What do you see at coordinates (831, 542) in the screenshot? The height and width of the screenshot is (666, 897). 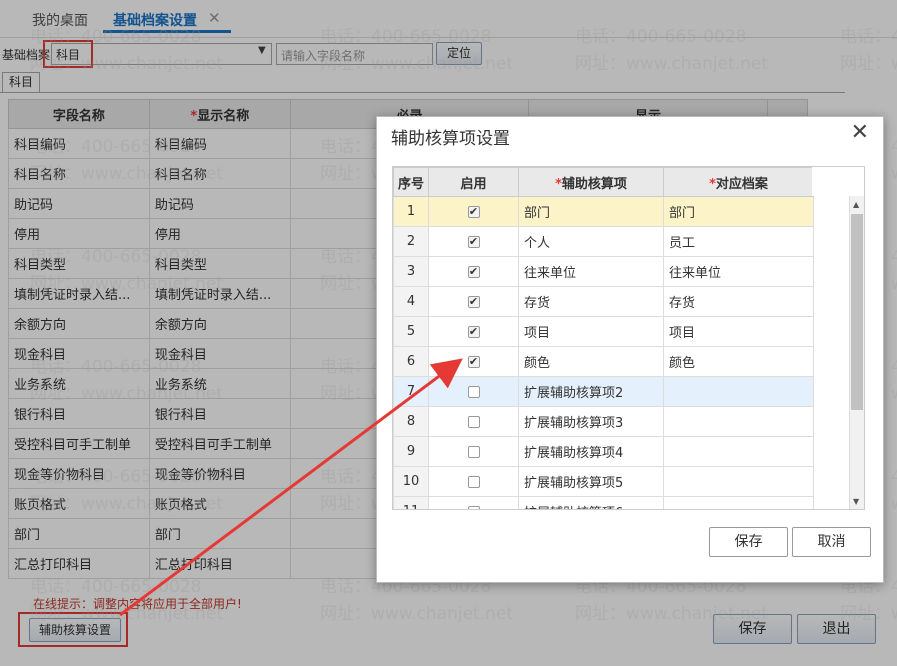 I see `dialog-cancel-button: 取消` at bounding box center [831, 542].